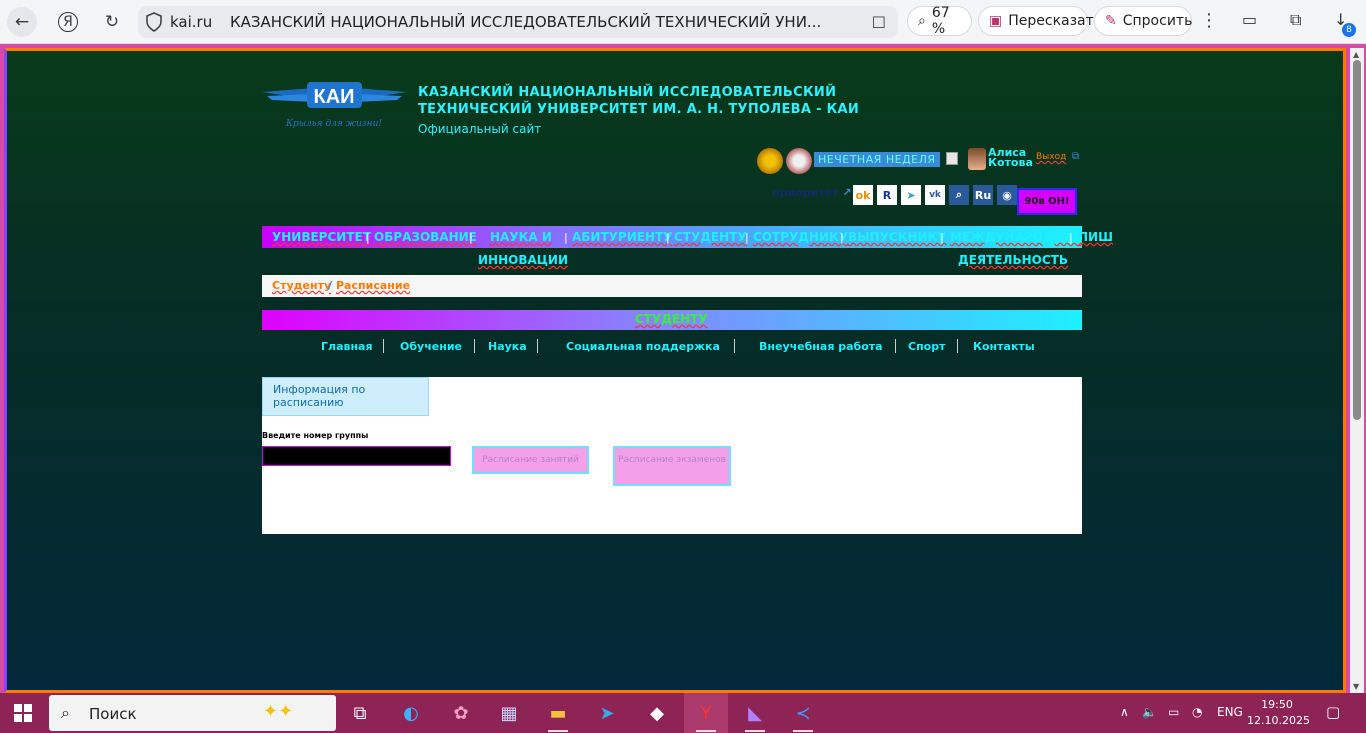 This screenshot has width=1366, height=733. Describe the element at coordinates (879, 22) in the screenshot. I see `bookmark-icon: ☐` at that location.